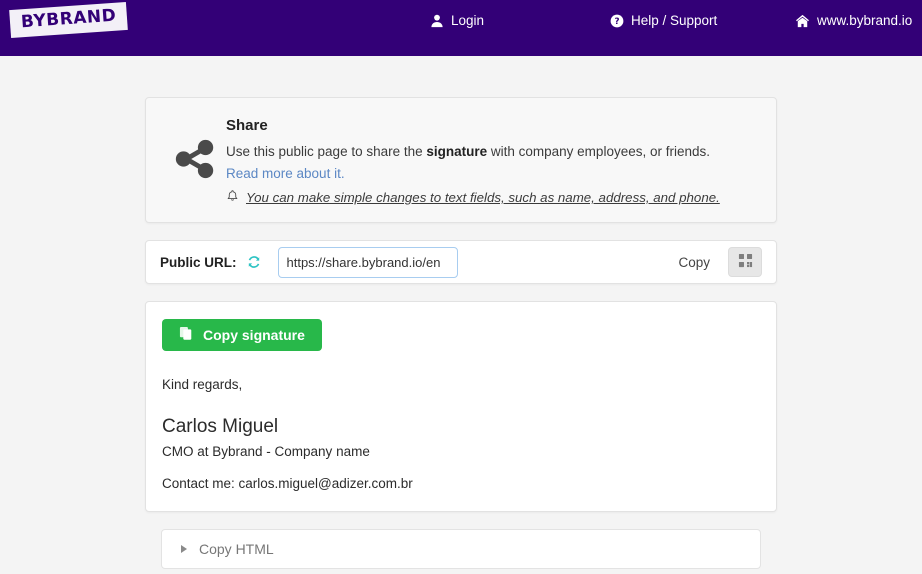 This screenshot has width=922, height=574. I want to click on read-more-link: Read more about it., so click(491, 174).